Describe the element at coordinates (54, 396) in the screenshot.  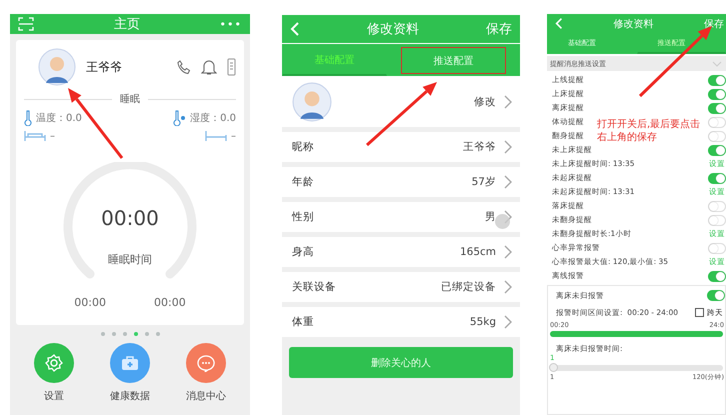
I see `action-label: 设置` at that location.